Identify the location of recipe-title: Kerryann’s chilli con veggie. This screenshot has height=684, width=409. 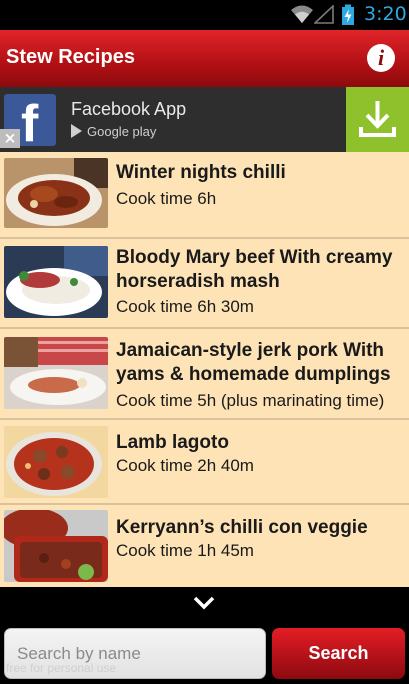
(242, 527).